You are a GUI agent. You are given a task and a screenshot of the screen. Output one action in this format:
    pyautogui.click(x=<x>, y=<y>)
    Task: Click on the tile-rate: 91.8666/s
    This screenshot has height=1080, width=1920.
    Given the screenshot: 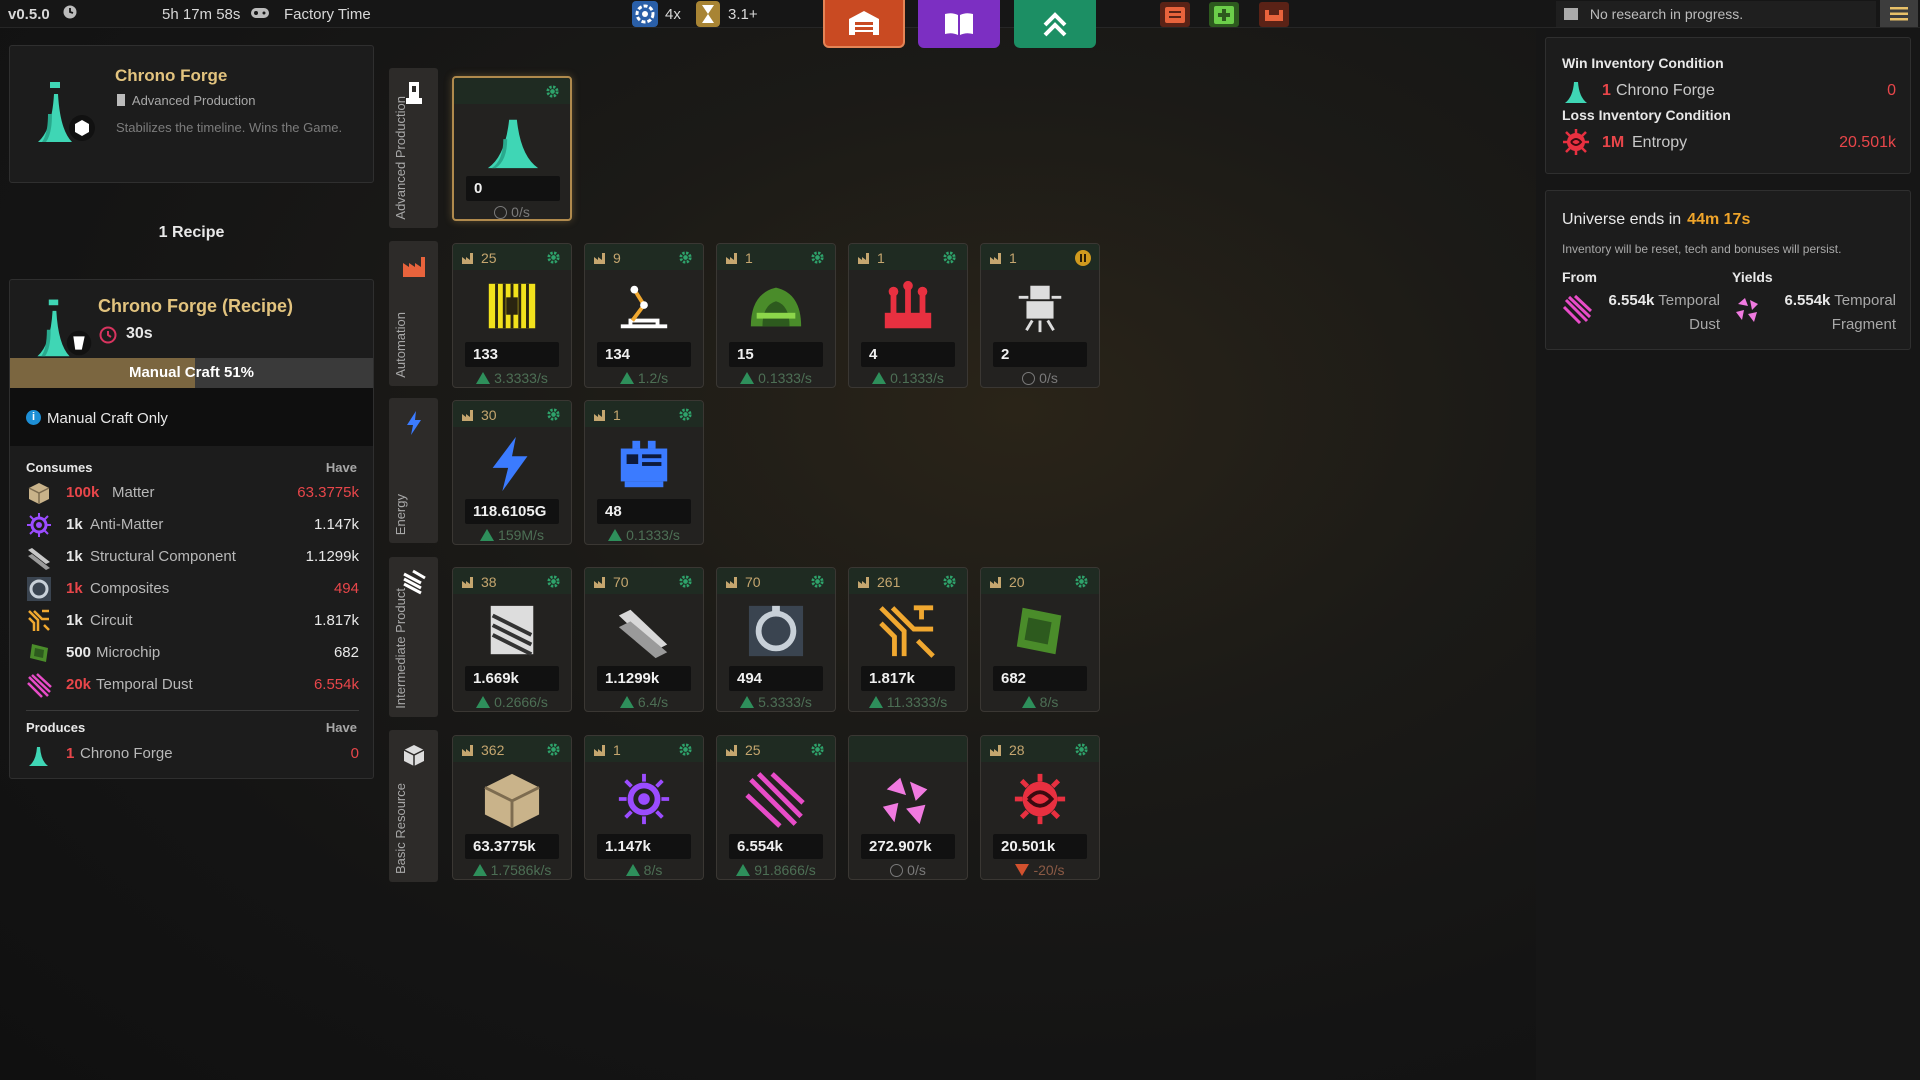 What is the action you would take?
    pyautogui.click(x=776, y=870)
    